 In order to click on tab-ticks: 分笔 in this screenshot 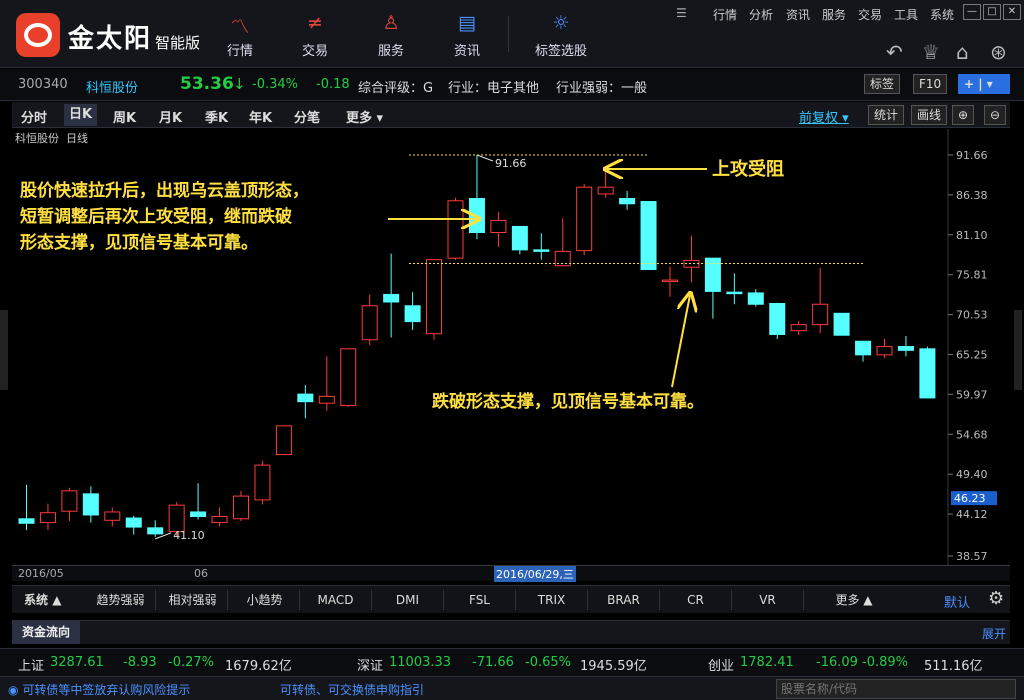, I will do `click(307, 116)`.